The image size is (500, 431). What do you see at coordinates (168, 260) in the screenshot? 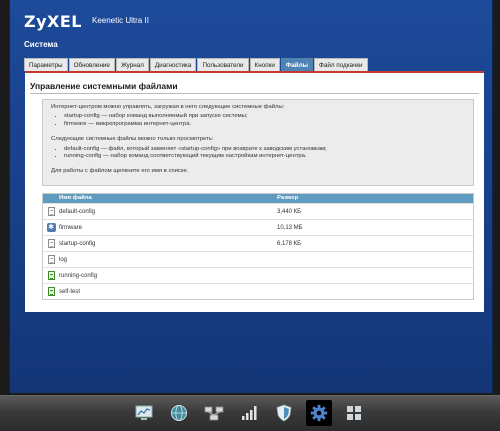
I see `file-name: log` at bounding box center [168, 260].